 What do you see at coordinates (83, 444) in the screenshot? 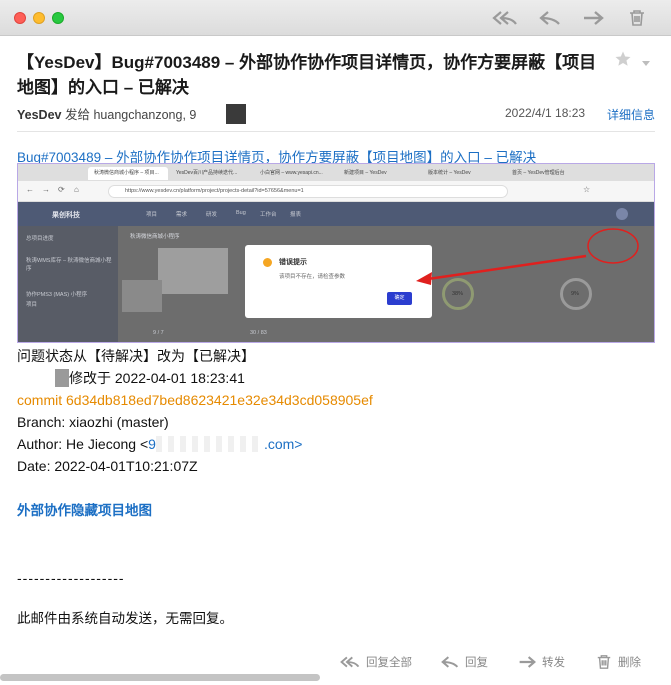
I see `author-prefix: Author: He Jiecong <` at bounding box center [83, 444].